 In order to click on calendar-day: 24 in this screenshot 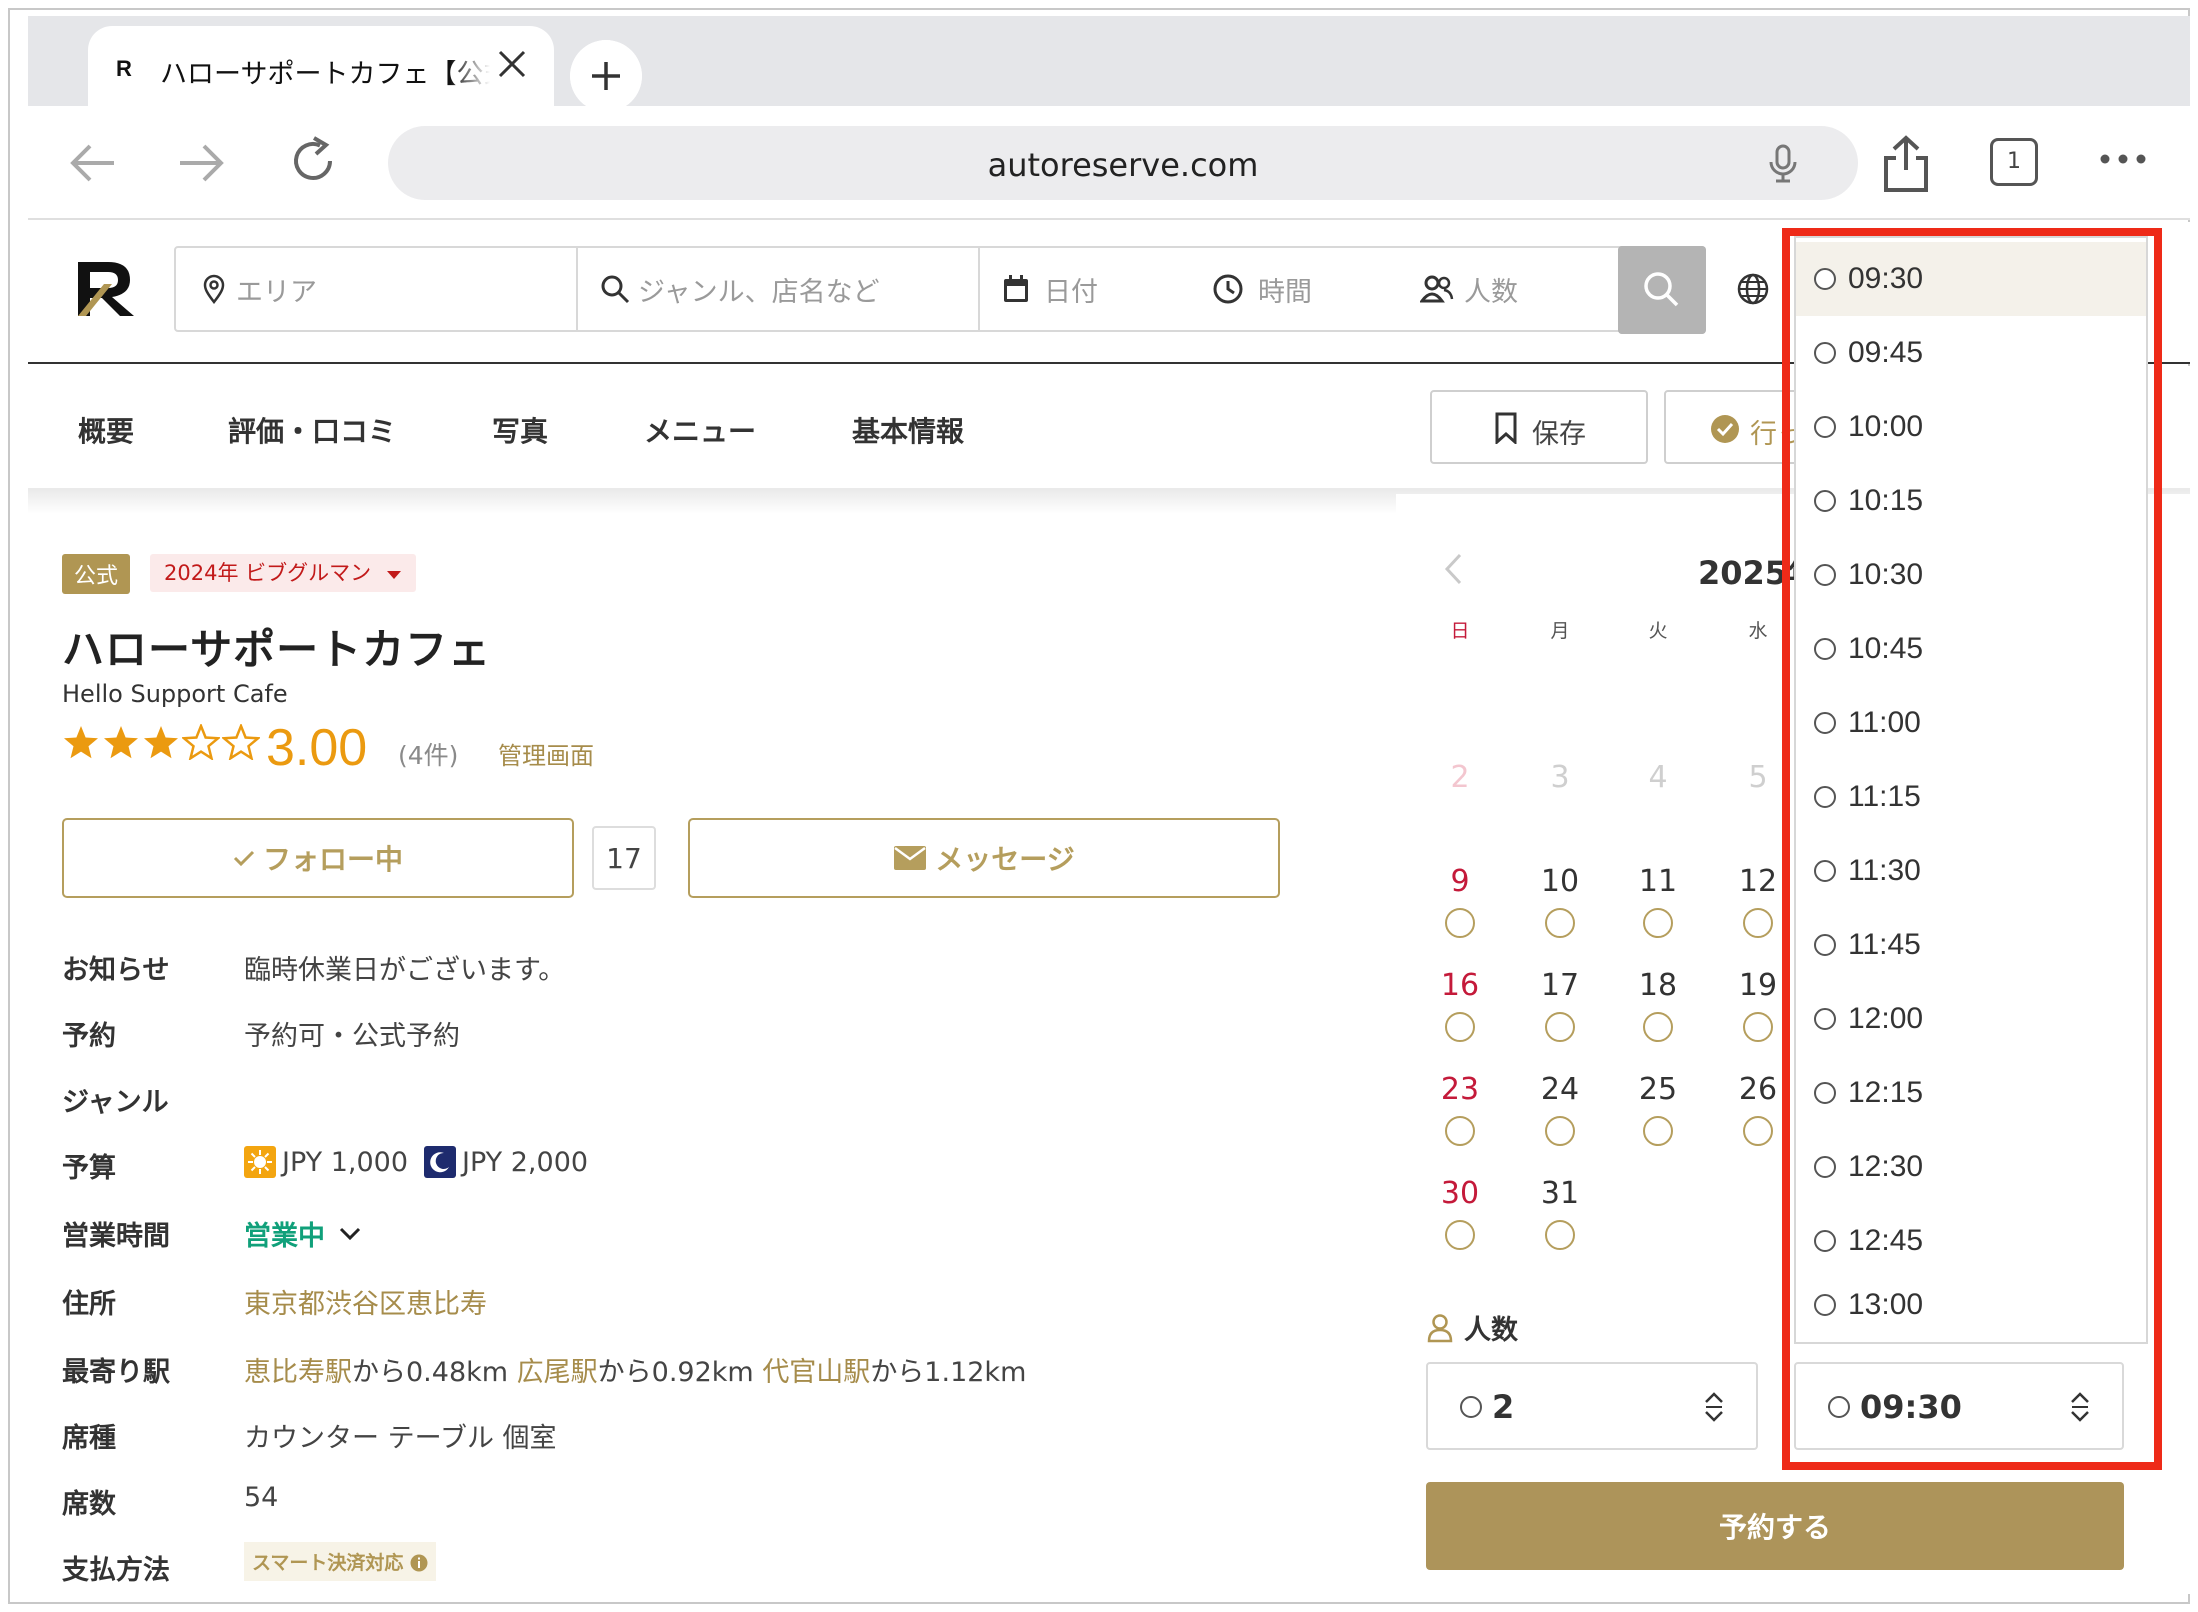, I will do `click(1560, 1089)`.